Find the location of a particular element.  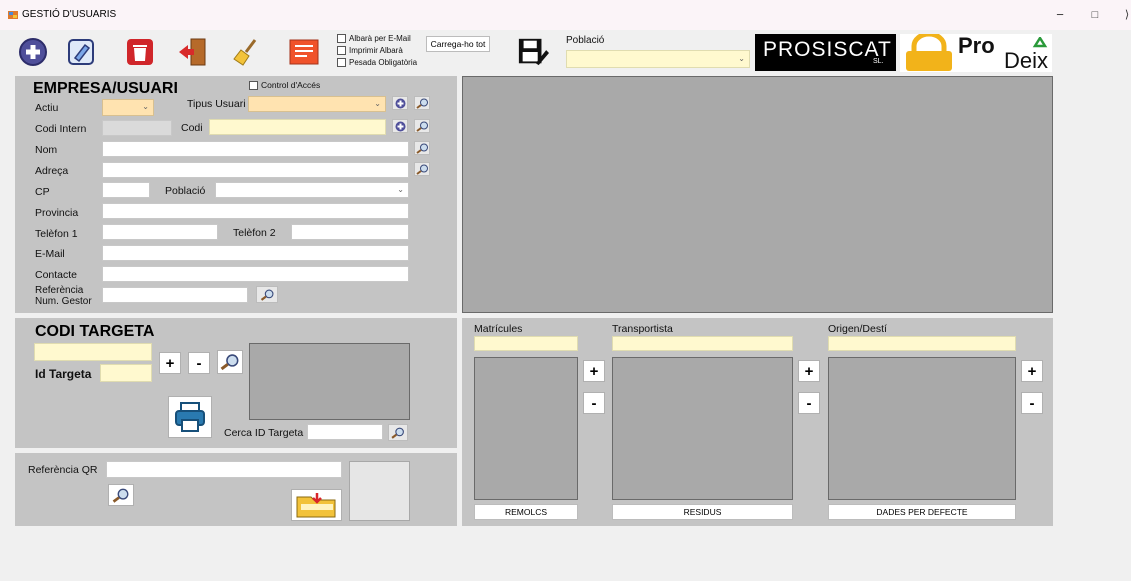

transportista-field is located at coordinates (702, 343).